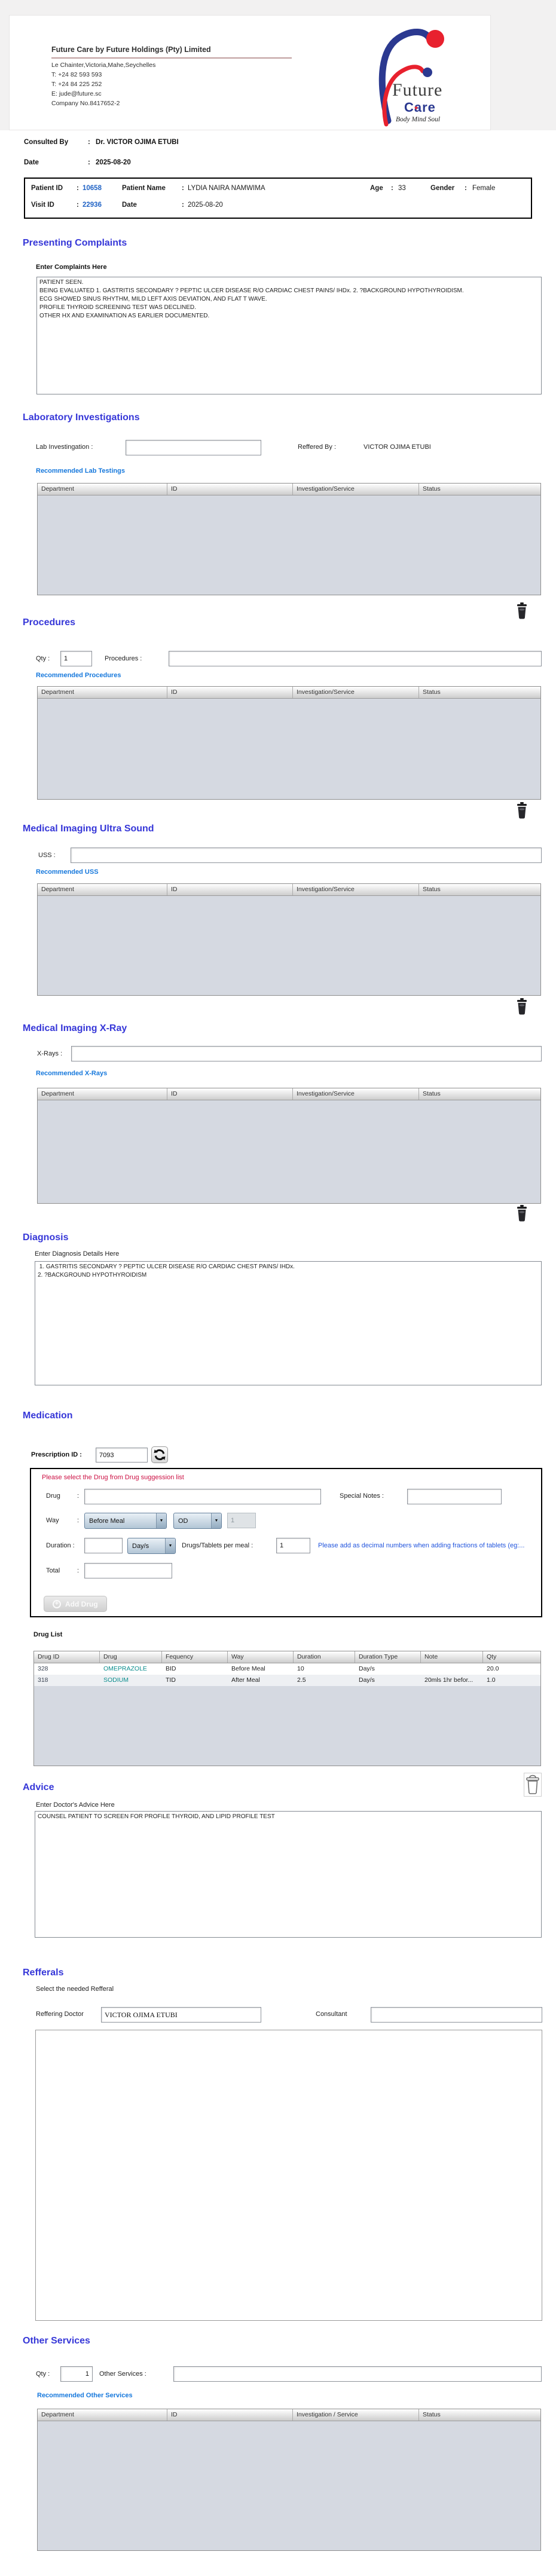  Describe the element at coordinates (484, 188) in the screenshot. I see `gender-value: Female` at that location.